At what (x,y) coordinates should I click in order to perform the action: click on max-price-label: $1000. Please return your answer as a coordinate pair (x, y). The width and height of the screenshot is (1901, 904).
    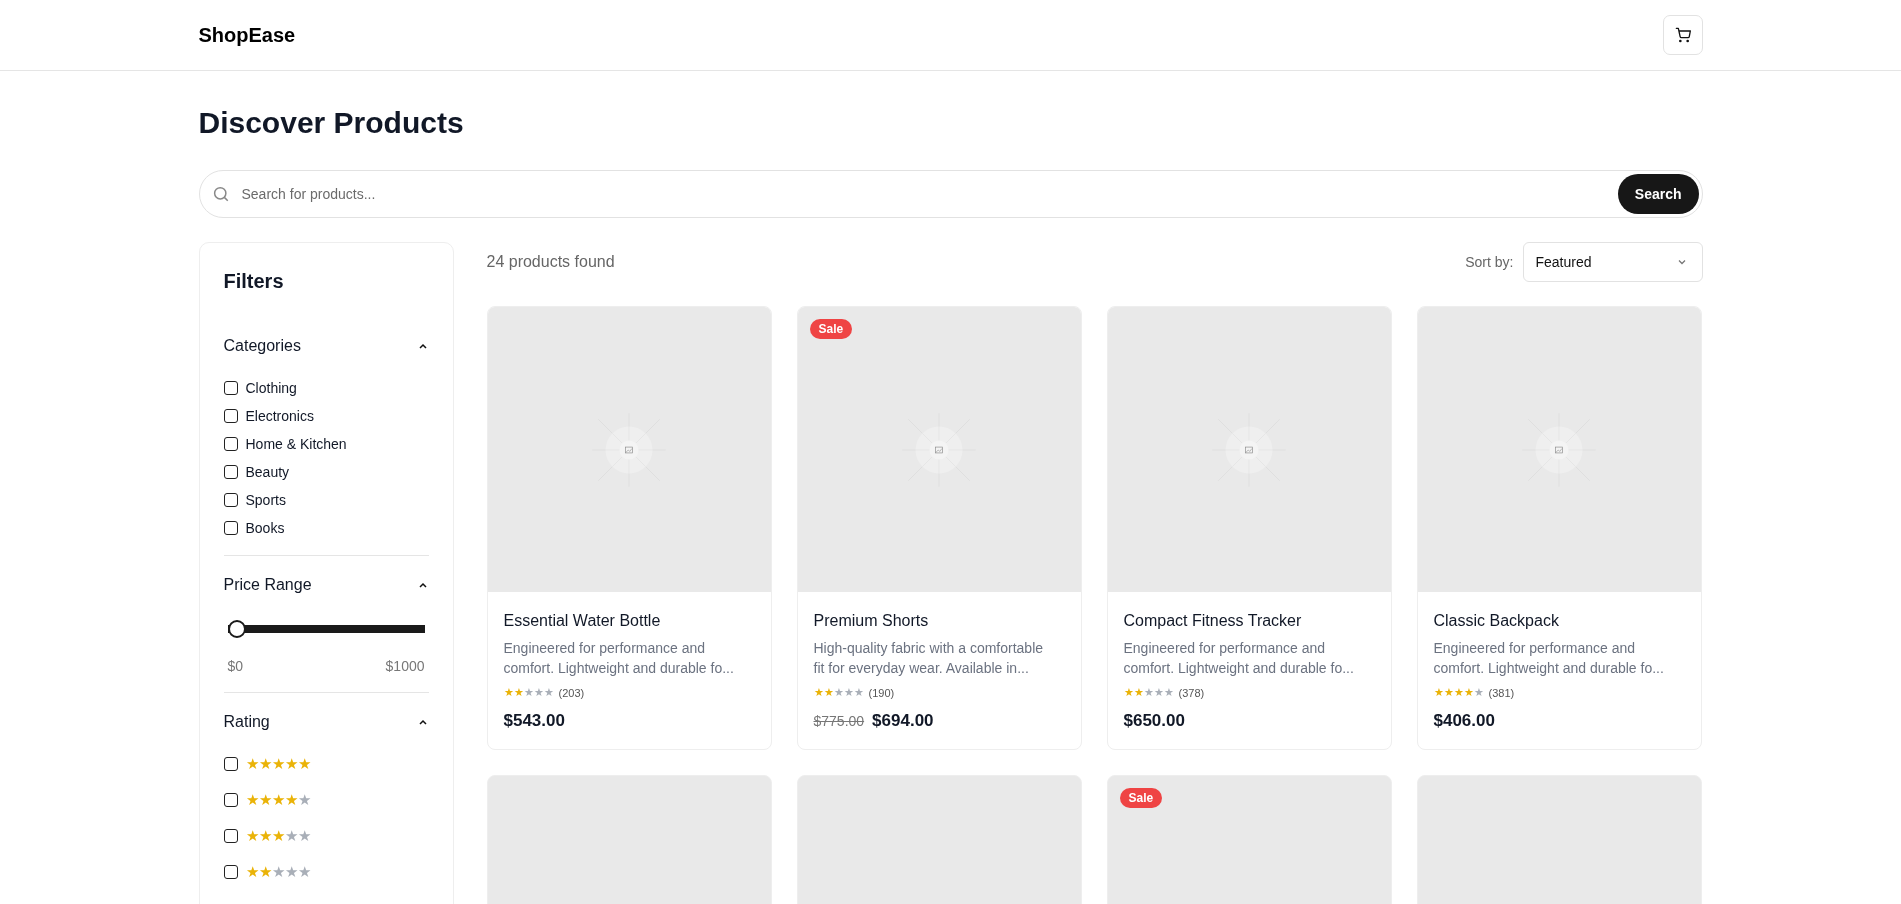
    Looking at the image, I should click on (405, 666).